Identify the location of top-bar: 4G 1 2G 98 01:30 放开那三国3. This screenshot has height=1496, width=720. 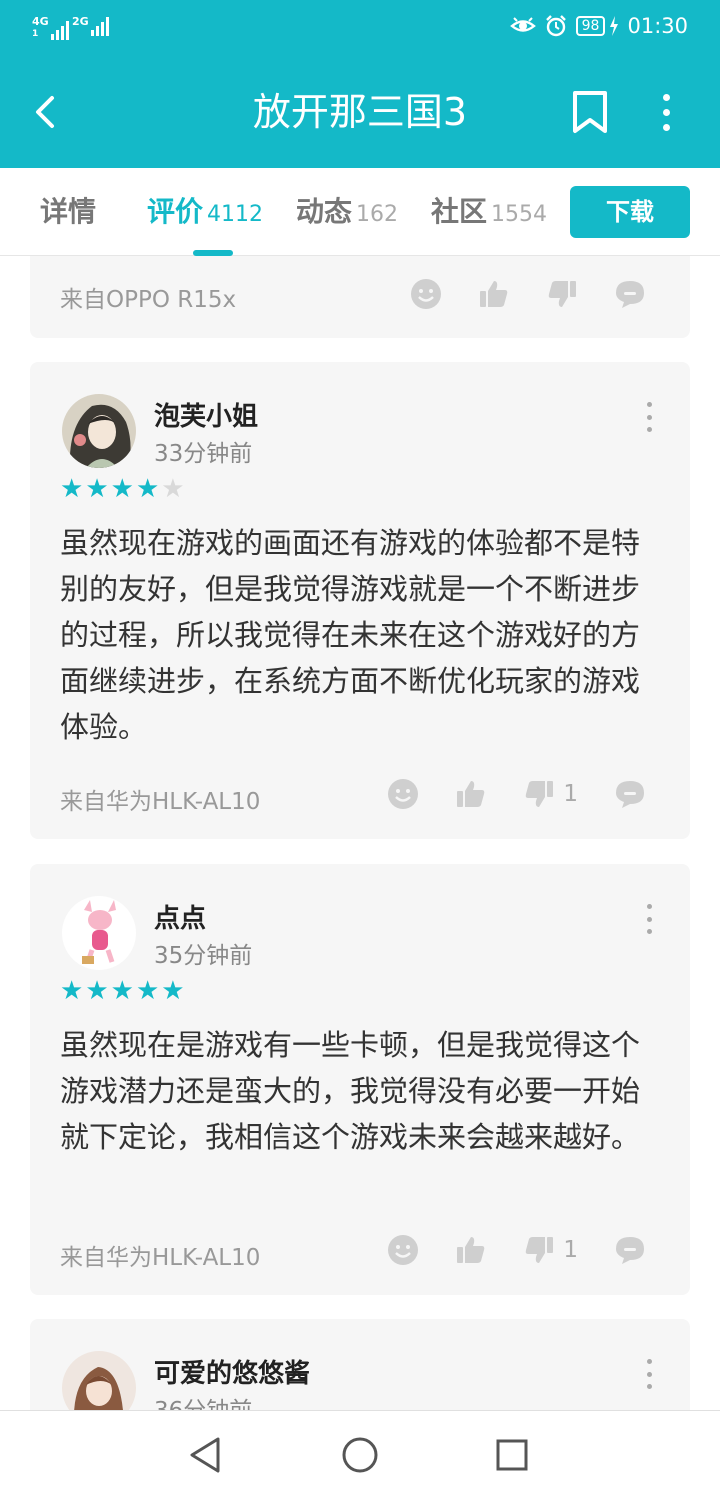
(360, 84).